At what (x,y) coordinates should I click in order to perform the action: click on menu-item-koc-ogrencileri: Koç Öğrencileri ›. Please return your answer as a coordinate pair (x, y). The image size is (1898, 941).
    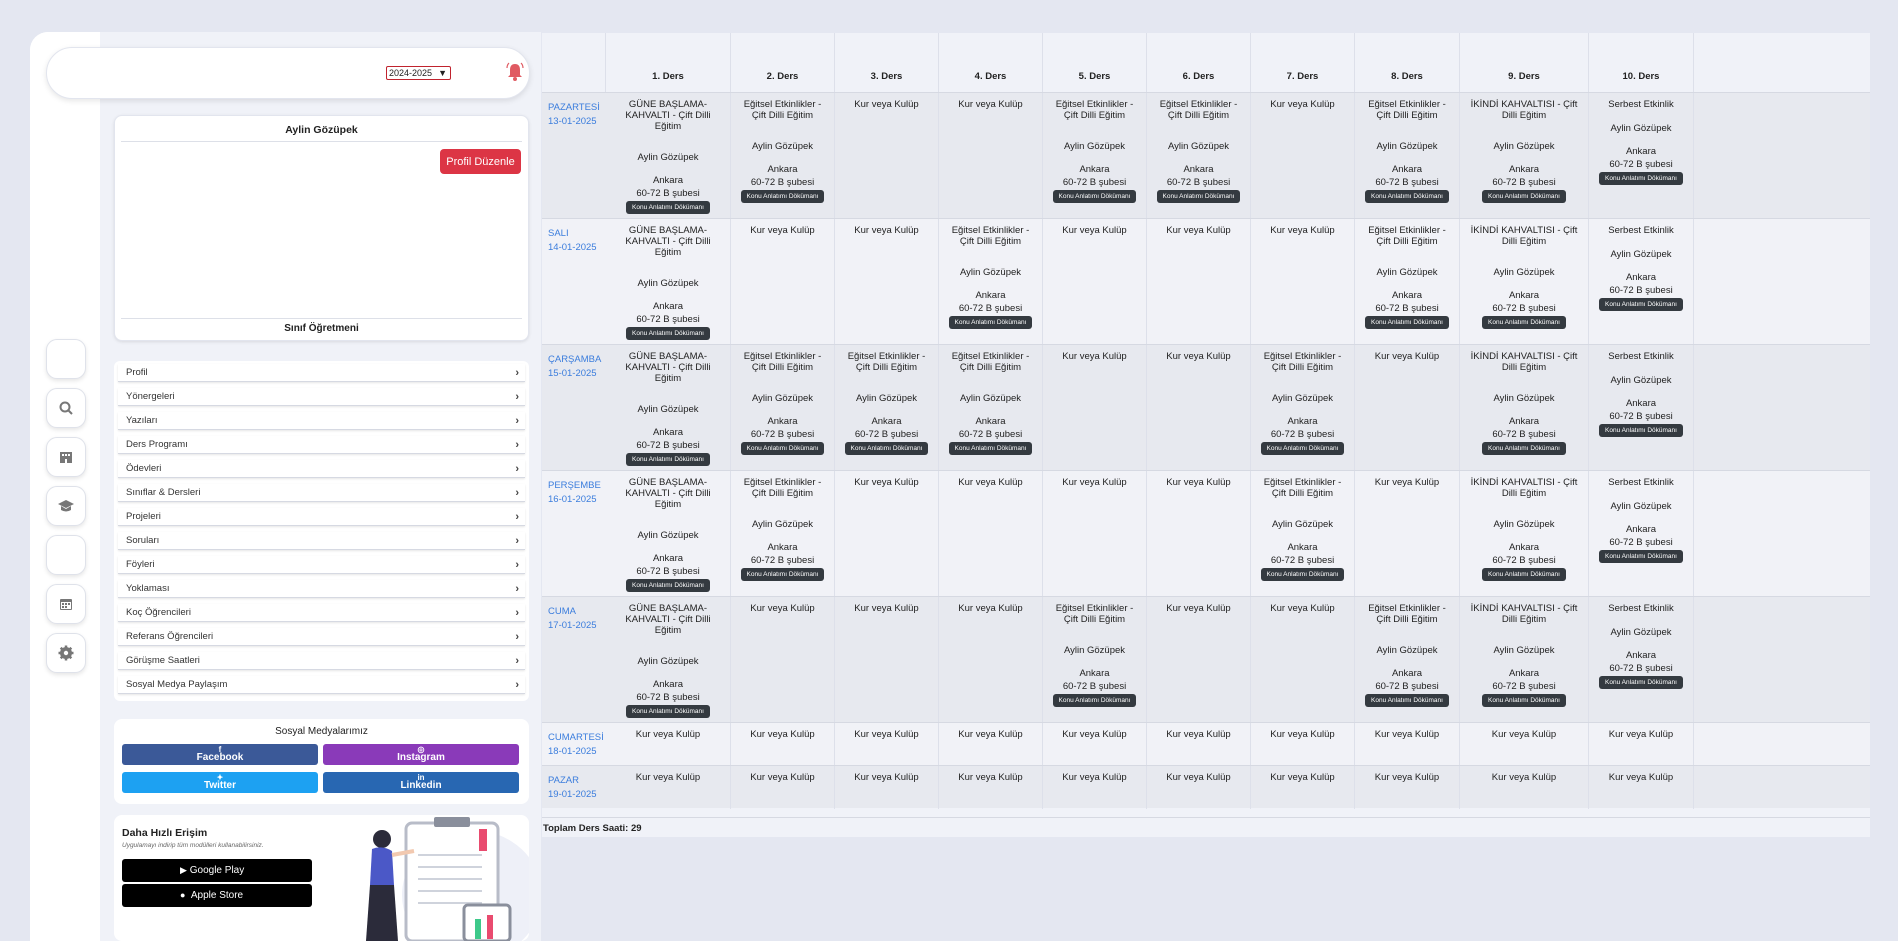
    Looking at the image, I should click on (321, 613).